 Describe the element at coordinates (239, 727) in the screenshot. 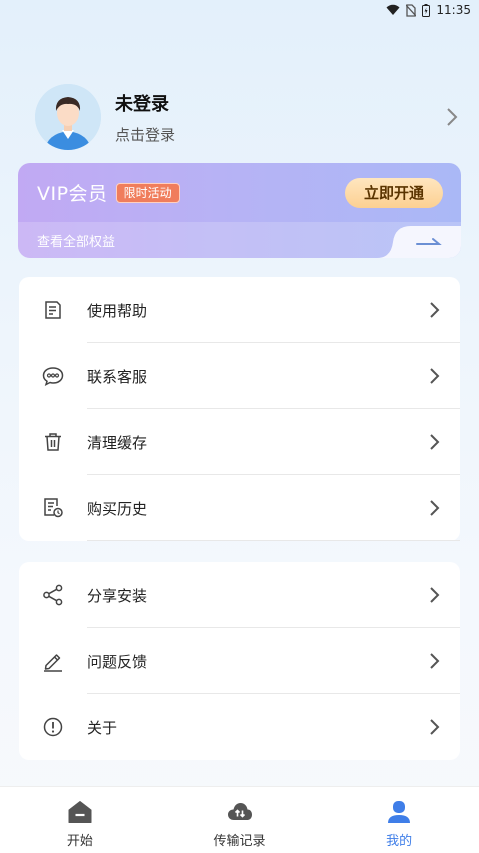

I see `menu-item-about: 关于` at that location.